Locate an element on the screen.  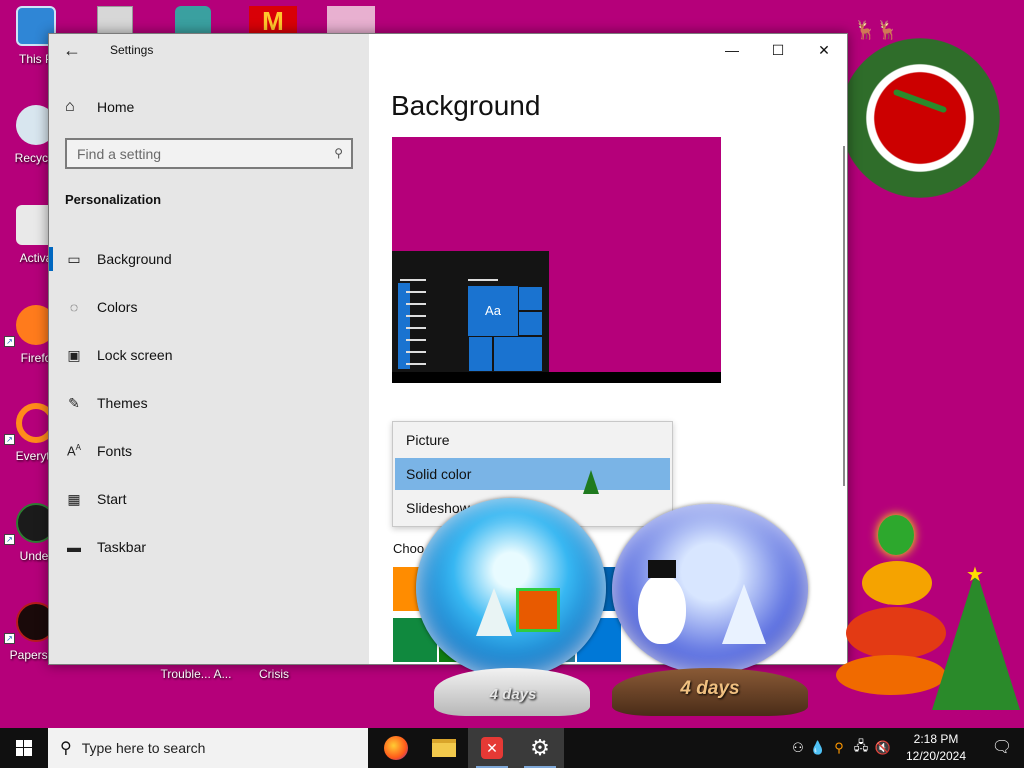
close-button: ✕ is located at coordinates (824, 50).